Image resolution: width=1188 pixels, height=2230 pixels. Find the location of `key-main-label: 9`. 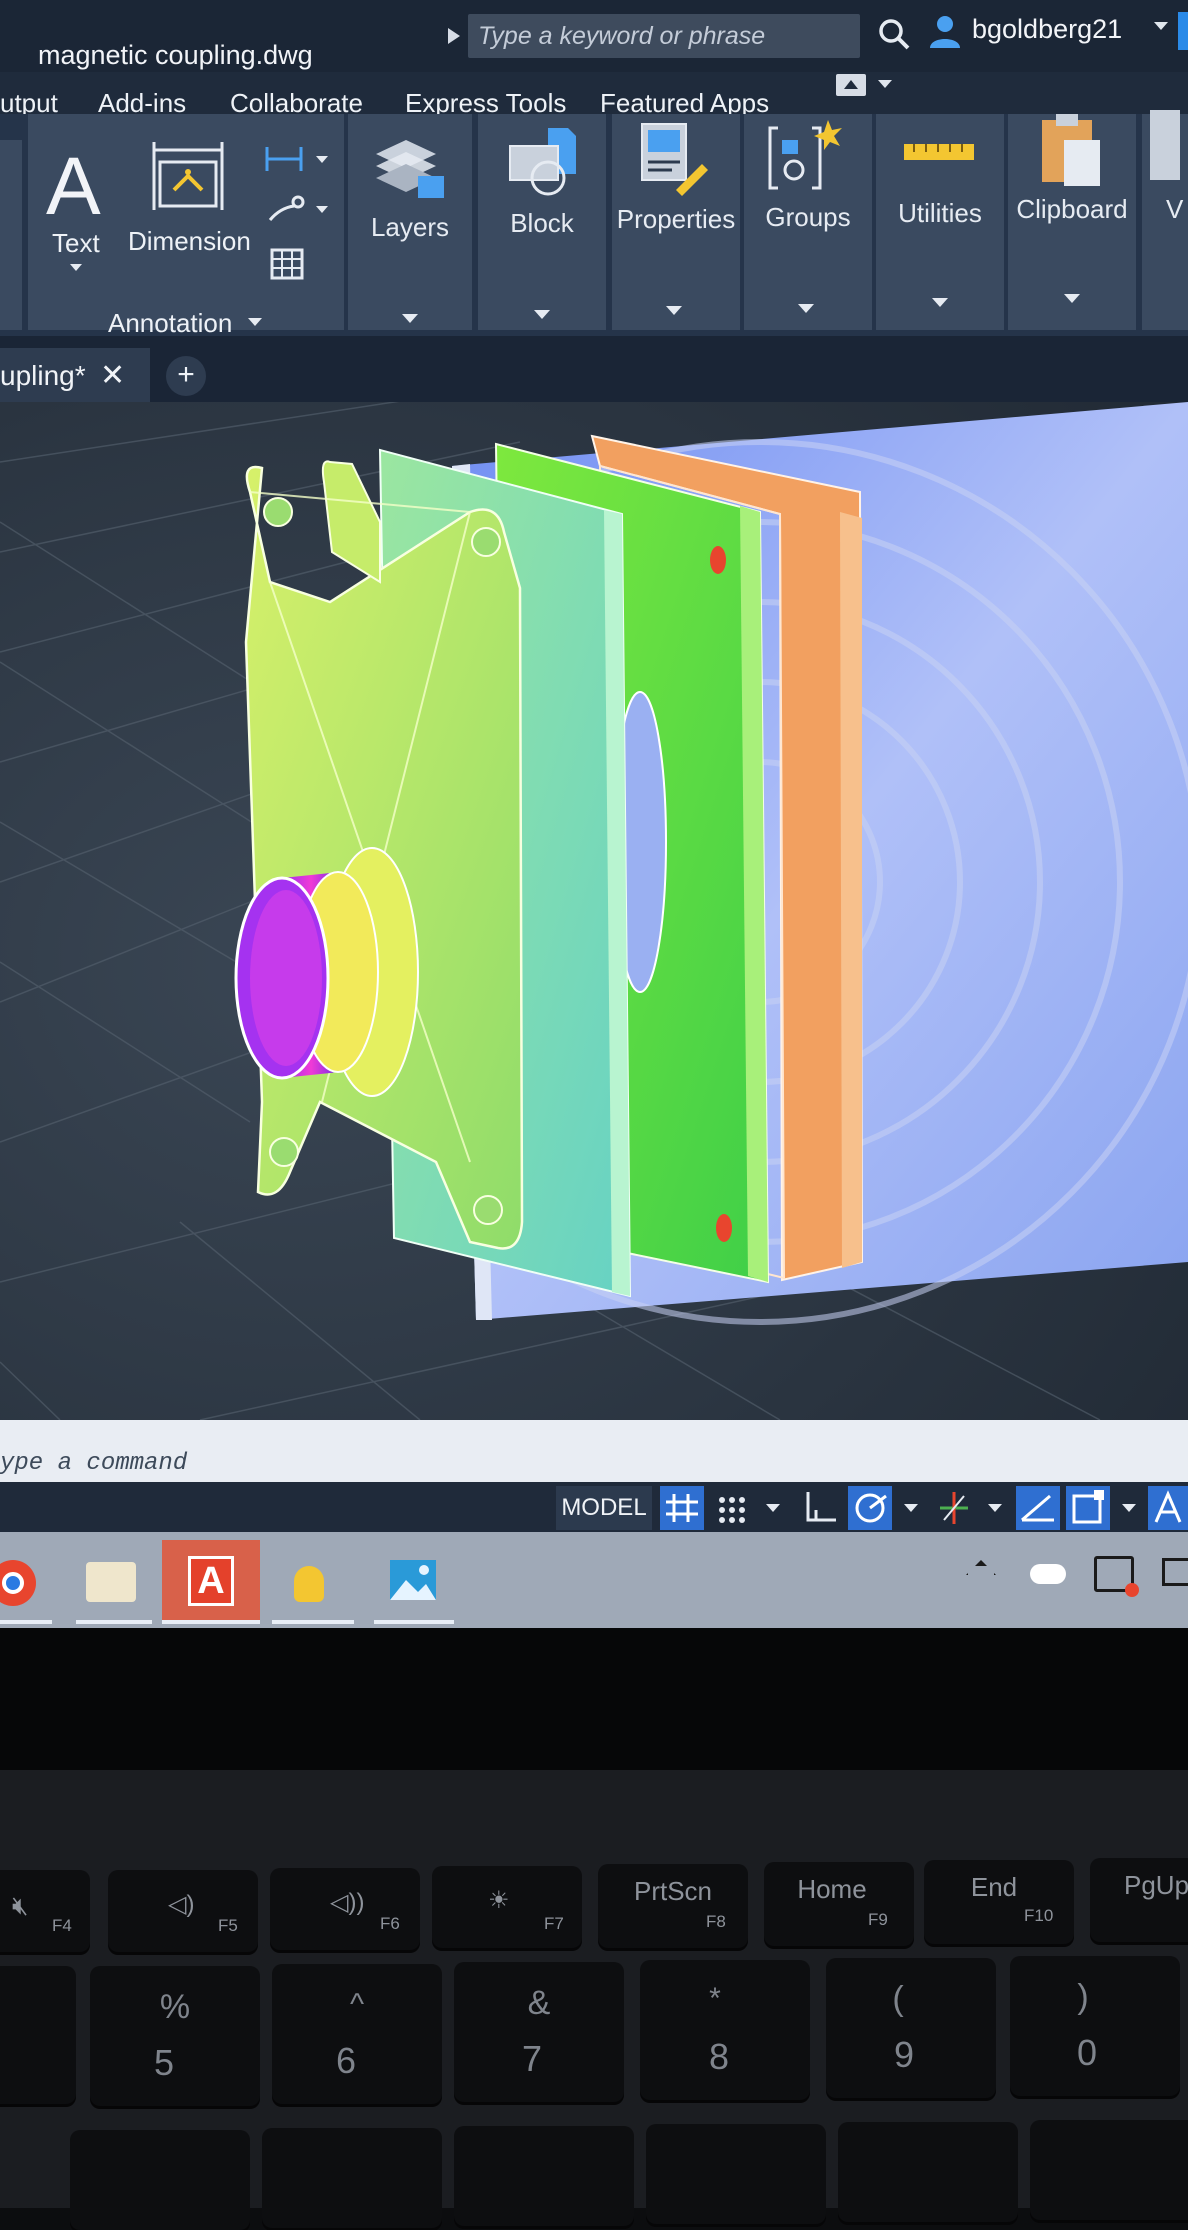

key-main-label: 9 is located at coordinates (904, 2054).